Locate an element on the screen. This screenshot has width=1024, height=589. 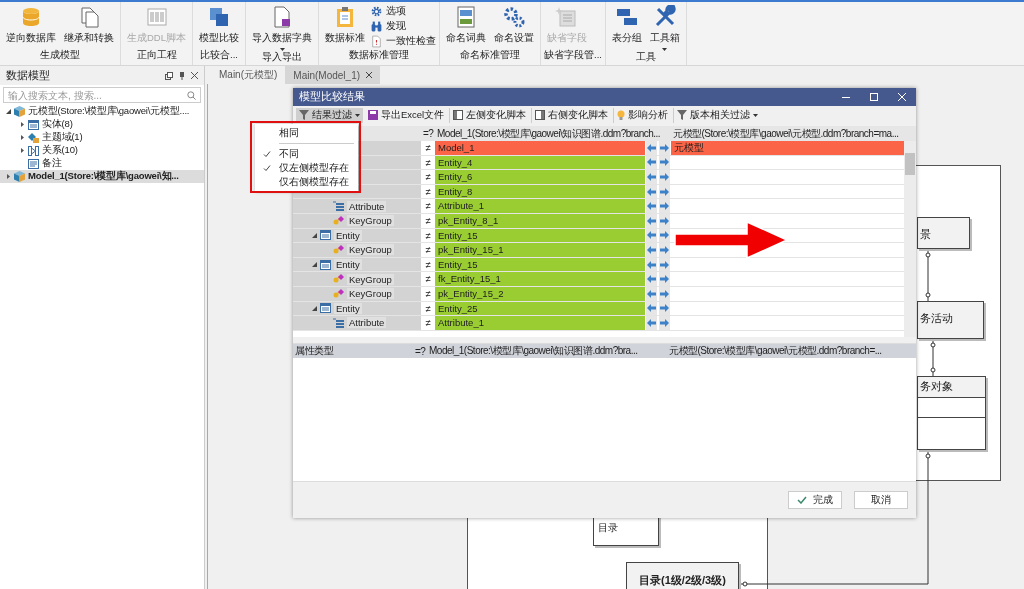
group-label: 生成模型 is located at coordinates (60, 55).